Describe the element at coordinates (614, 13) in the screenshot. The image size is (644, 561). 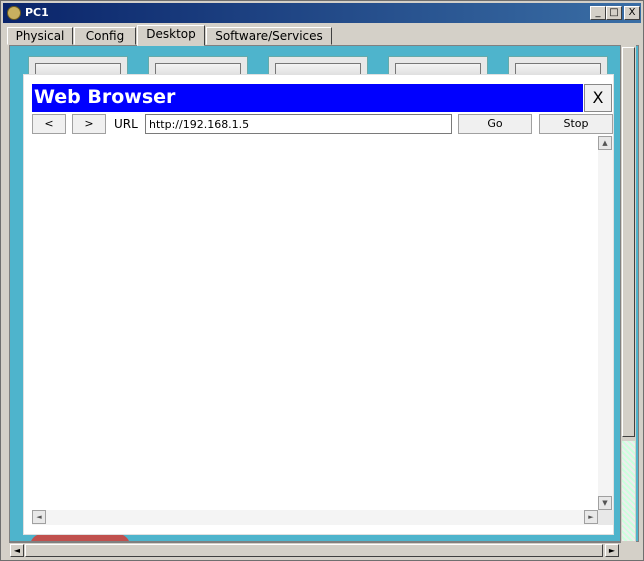
I see `maximize-button: □` at that location.